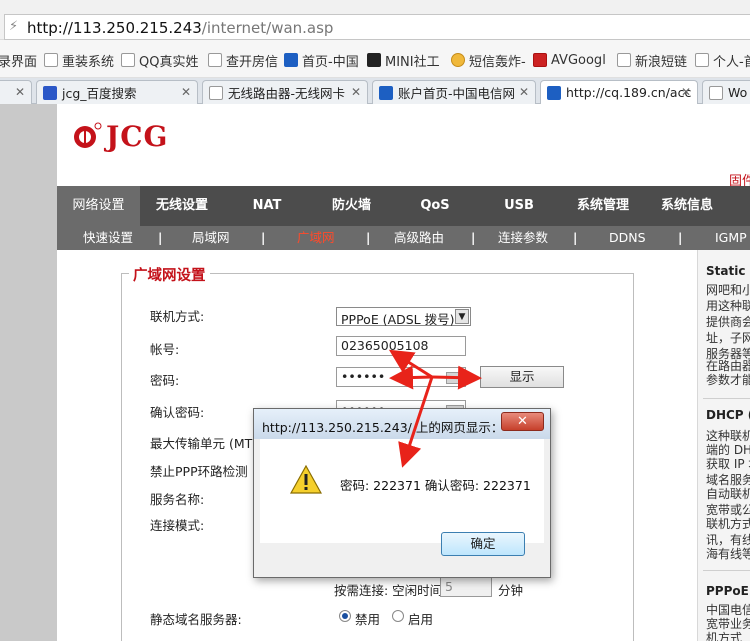 This screenshot has width=750, height=641. I want to click on tab-label: jcg_百度搜索, so click(99, 93).